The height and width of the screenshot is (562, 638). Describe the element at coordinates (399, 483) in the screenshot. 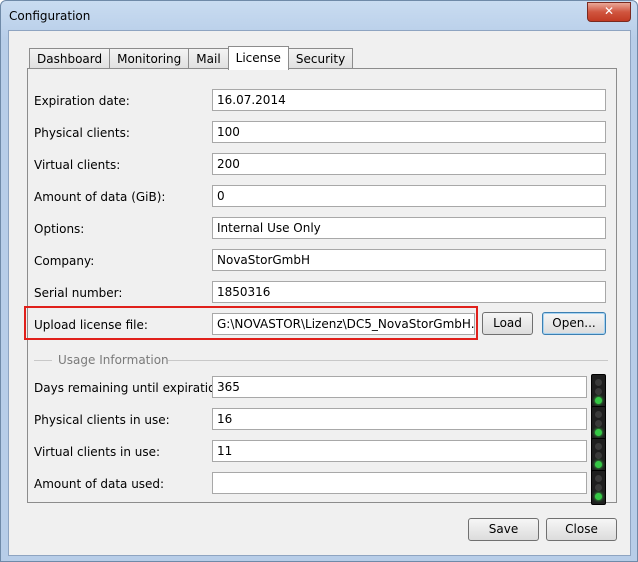

I see `data-used-field` at that location.